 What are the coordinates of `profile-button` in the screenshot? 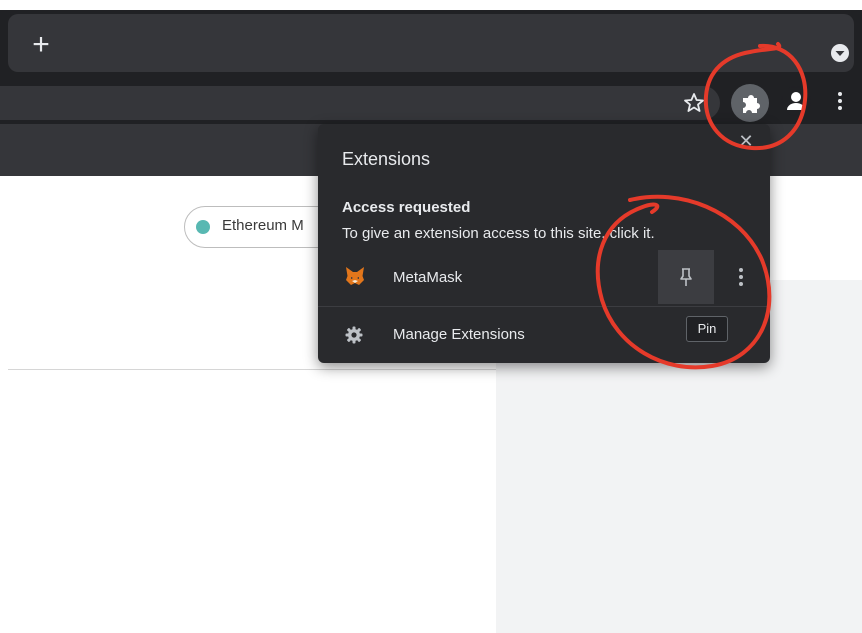 It's located at (796, 101).